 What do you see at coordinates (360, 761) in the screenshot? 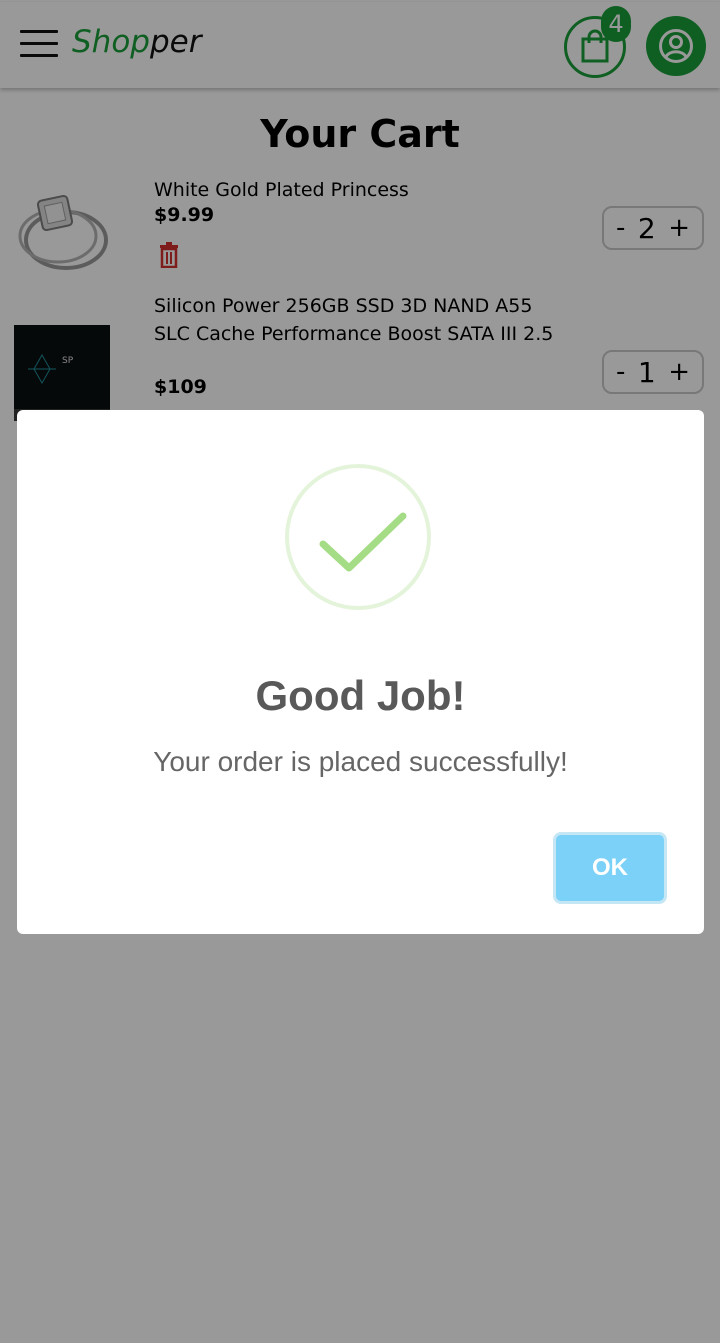
I see `dialog-message: Your order is placed successfully!` at bounding box center [360, 761].